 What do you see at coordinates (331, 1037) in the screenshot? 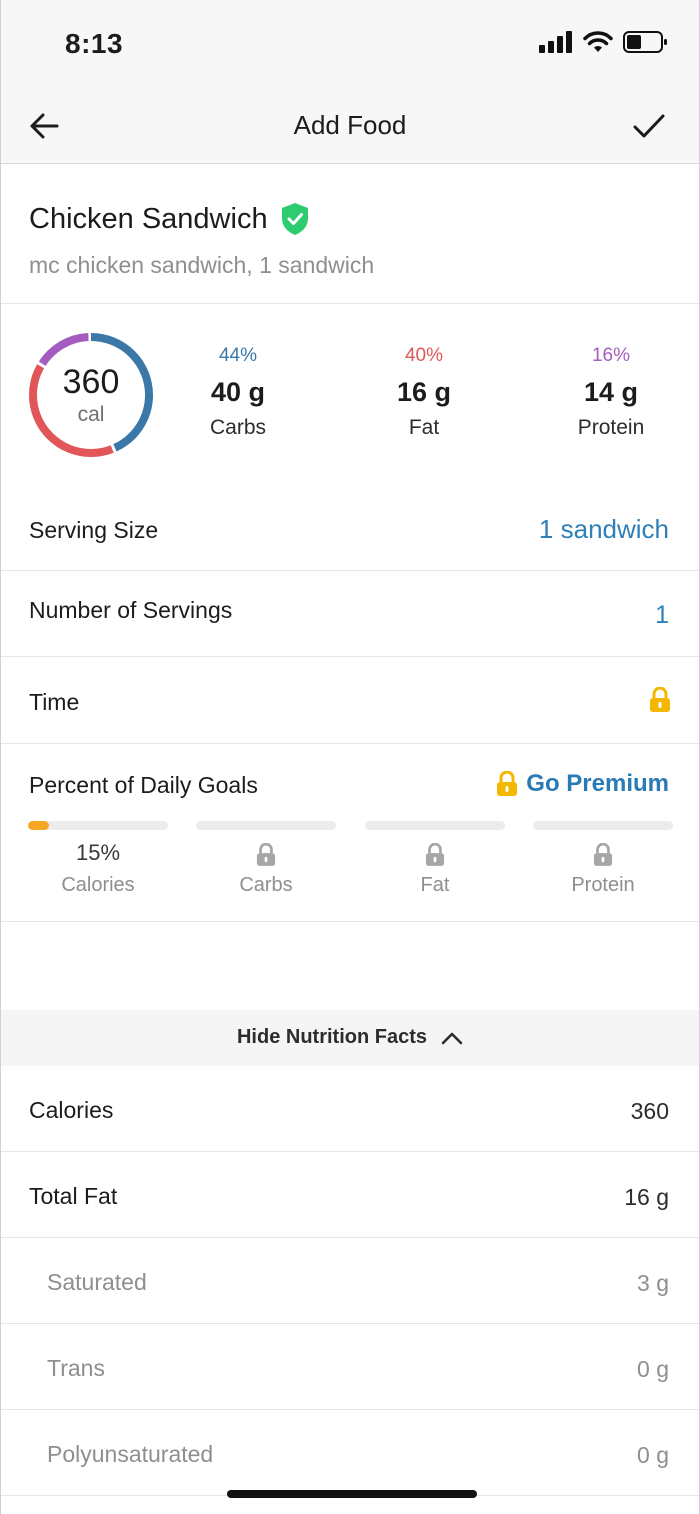
I see `hide-nutrition-facts-label: Hide Nutrition Facts` at bounding box center [331, 1037].